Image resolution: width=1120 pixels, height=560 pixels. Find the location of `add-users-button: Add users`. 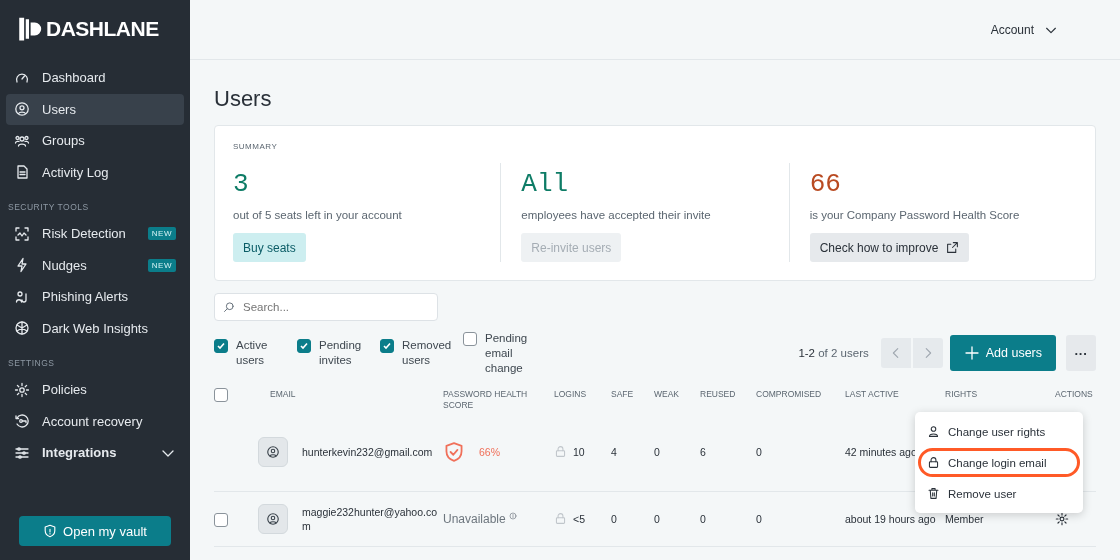

add-users-button: Add users is located at coordinates (1002, 353).